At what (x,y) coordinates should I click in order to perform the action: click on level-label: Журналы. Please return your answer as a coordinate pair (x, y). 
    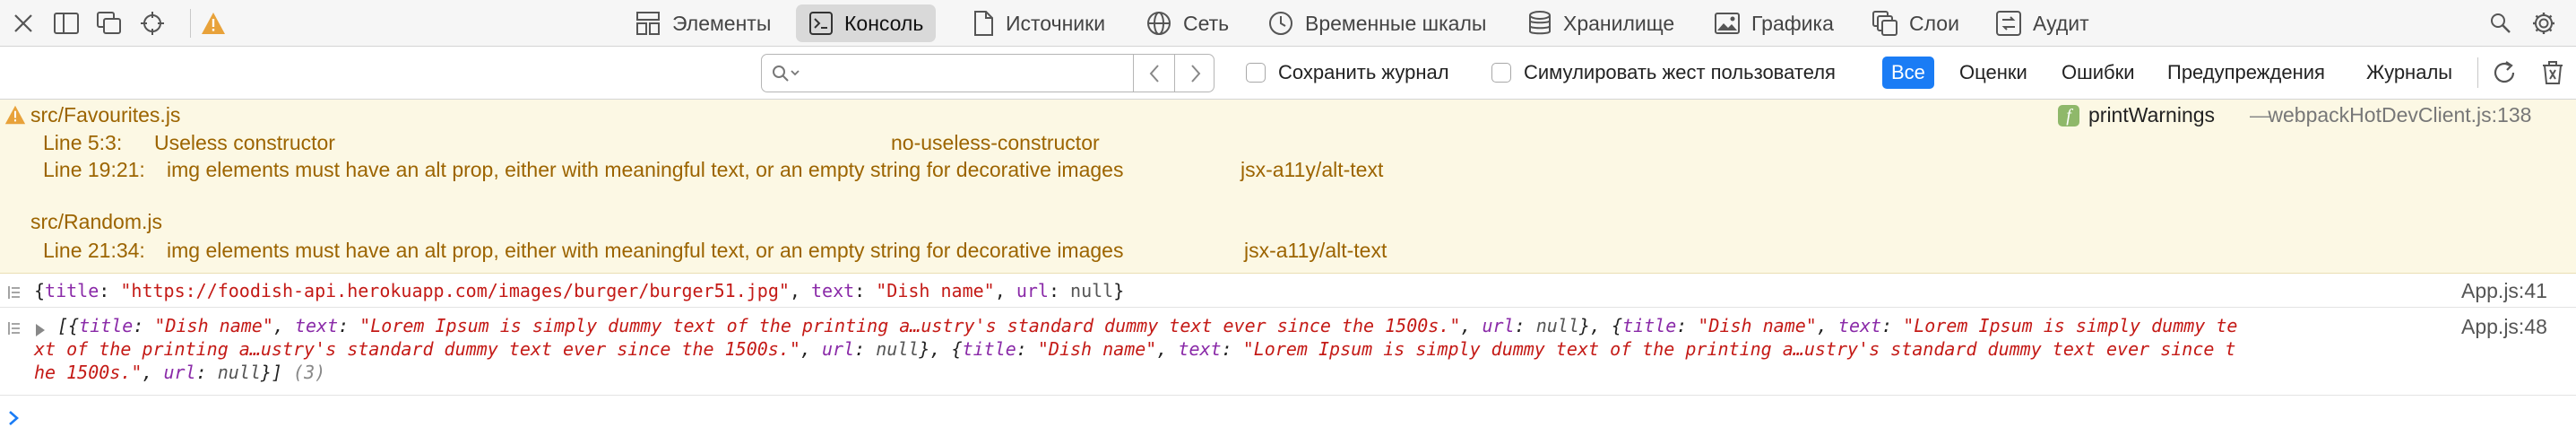
    Looking at the image, I should click on (2409, 72).